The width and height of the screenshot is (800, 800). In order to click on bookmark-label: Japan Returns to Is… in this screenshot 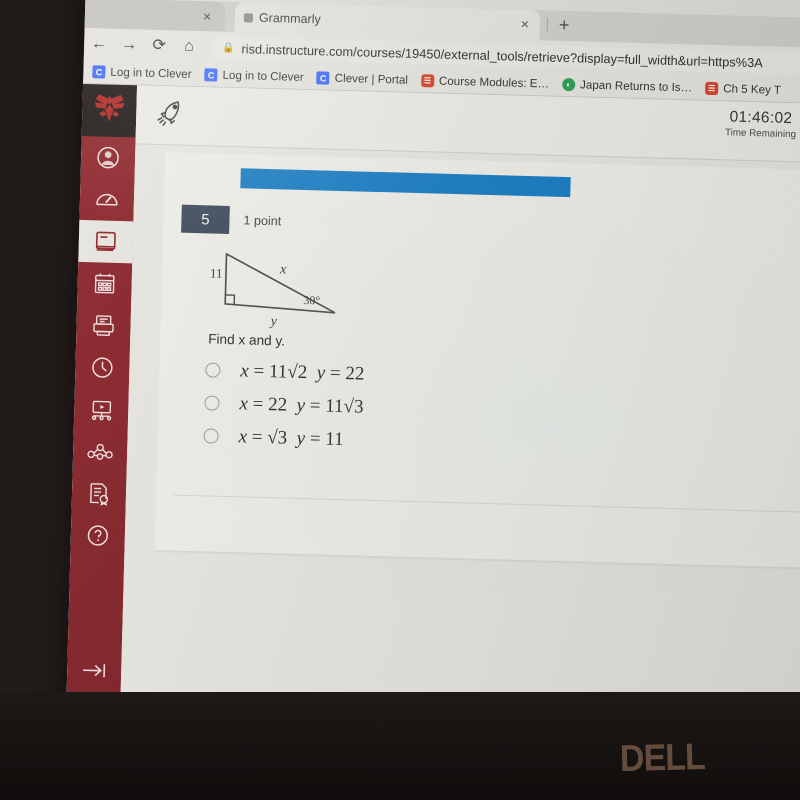, I will do `click(636, 86)`.